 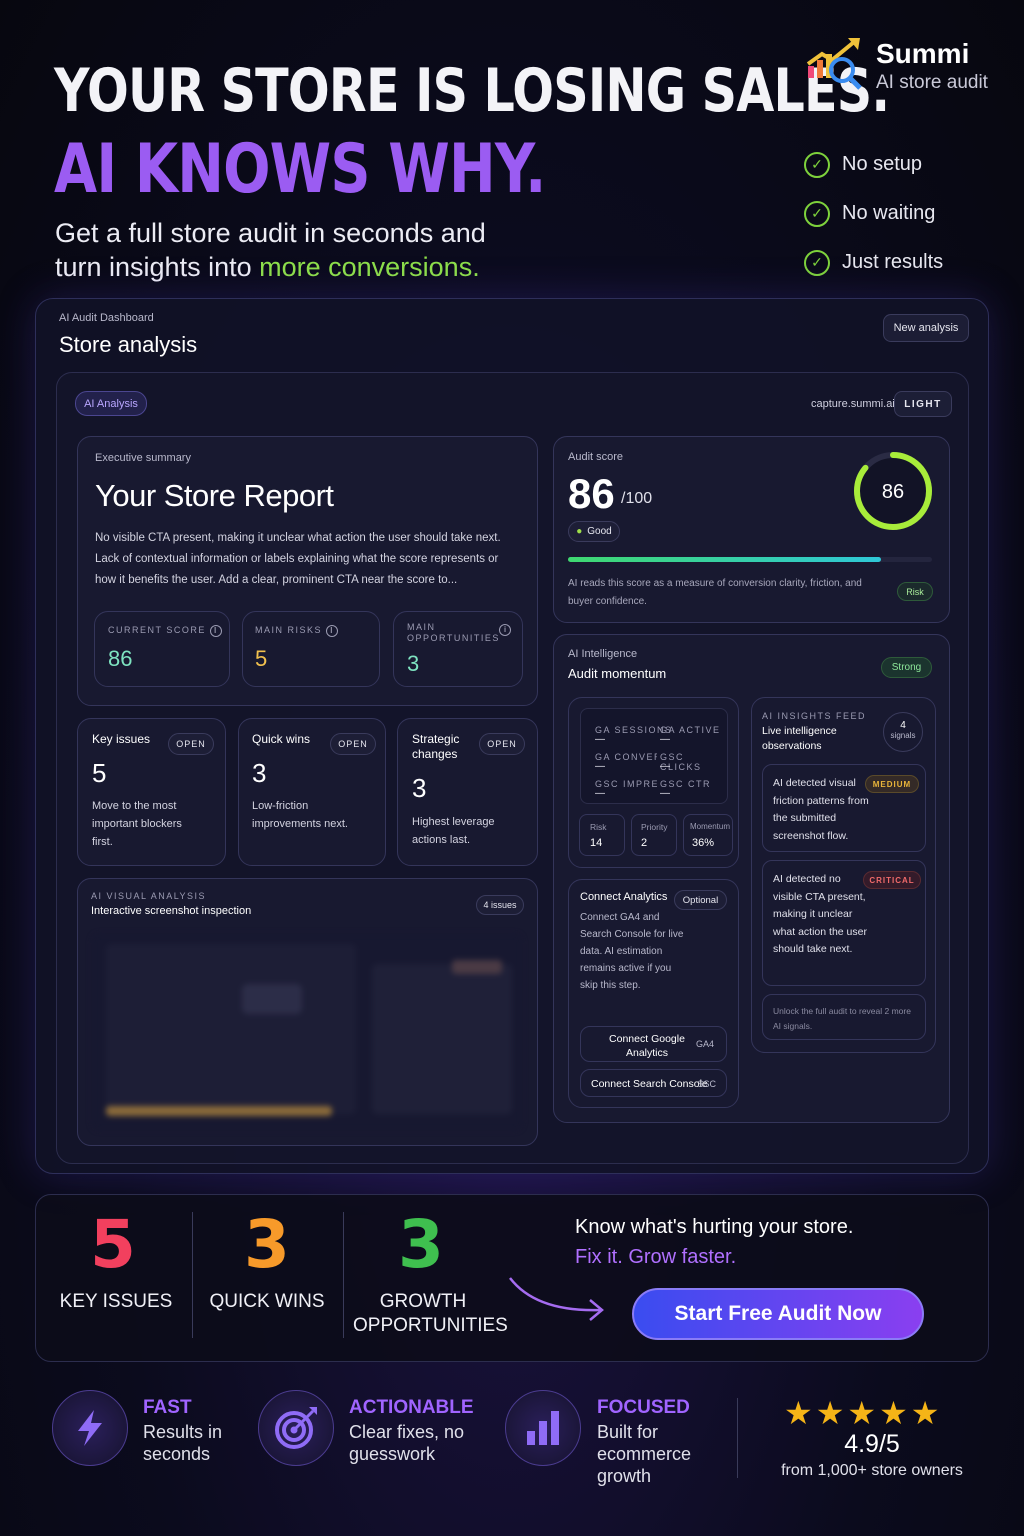 I want to click on issue-card-value: 3, so click(x=419, y=788).